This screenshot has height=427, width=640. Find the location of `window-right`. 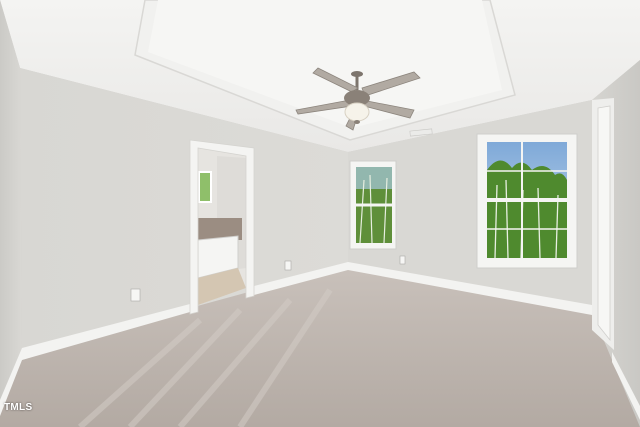

window-right is located at coordinates (527, 201).